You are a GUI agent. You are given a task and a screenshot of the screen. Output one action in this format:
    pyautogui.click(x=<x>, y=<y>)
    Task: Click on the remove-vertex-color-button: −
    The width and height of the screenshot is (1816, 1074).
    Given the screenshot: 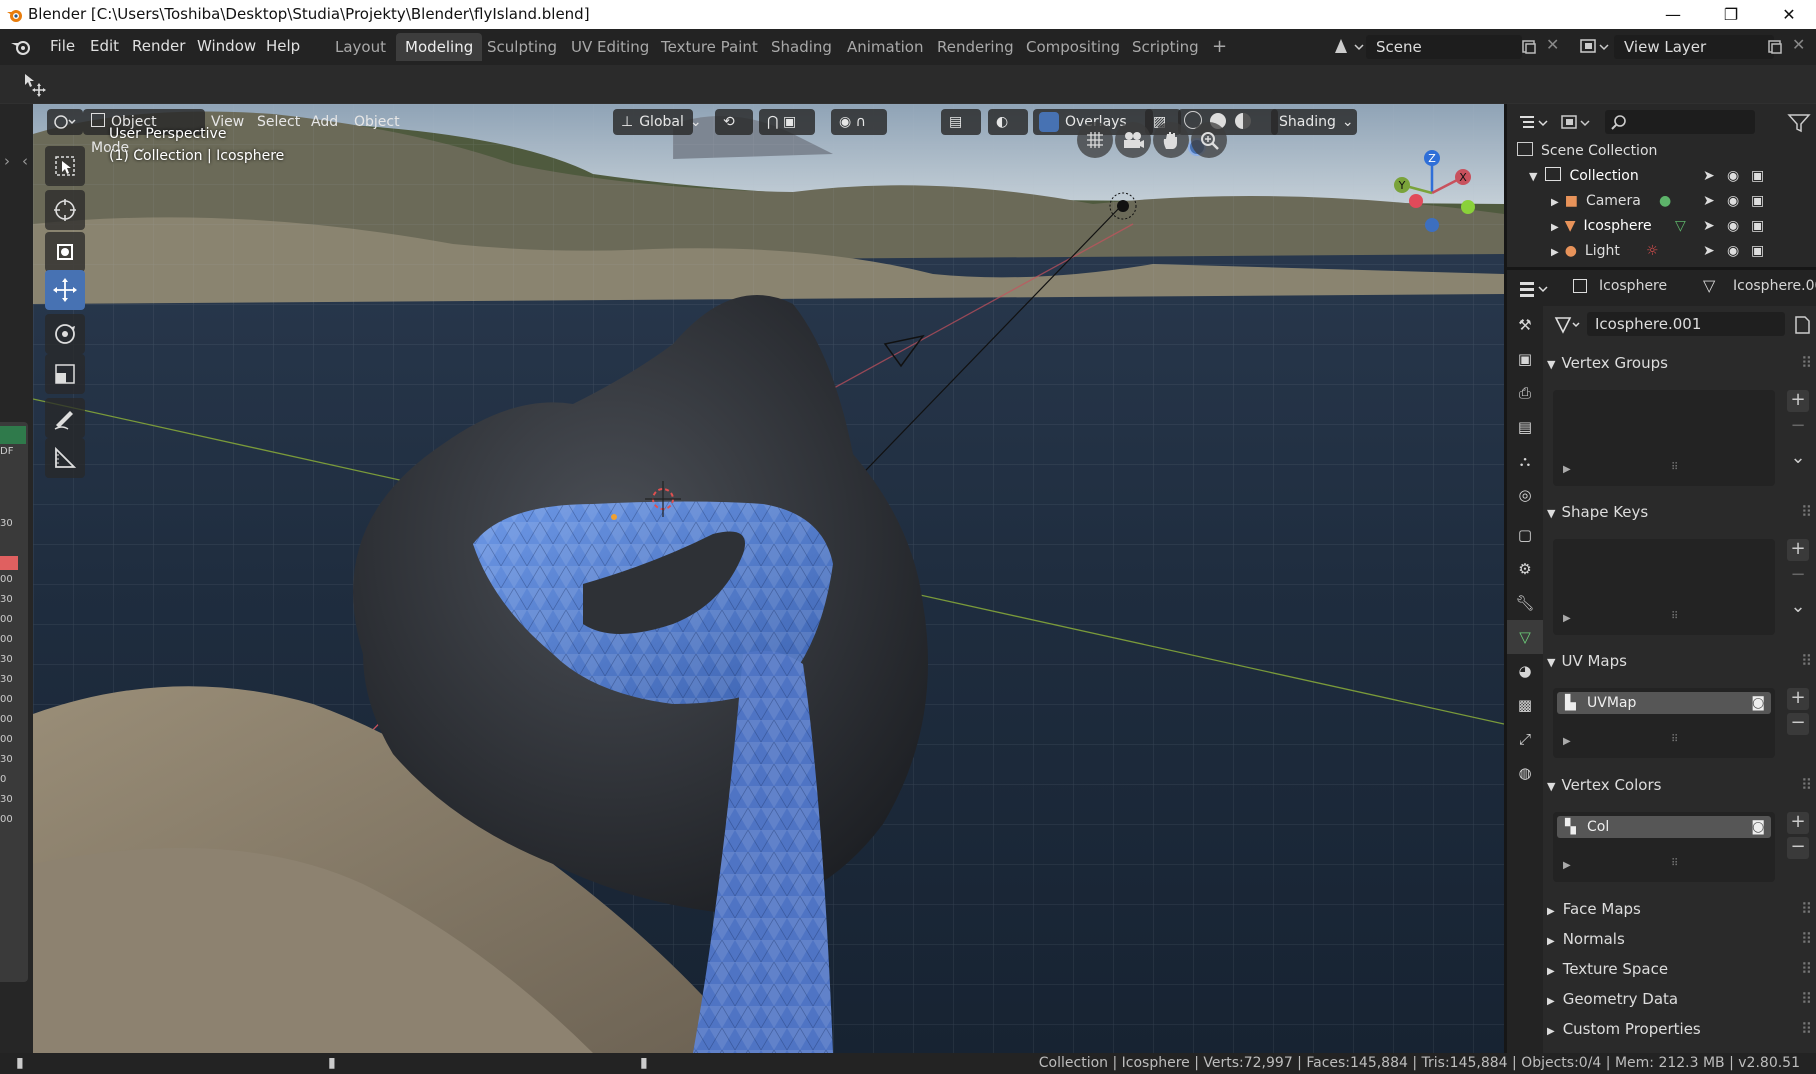 What is the action you would take?
    pyautogui.click(x=1798, y=848)
    